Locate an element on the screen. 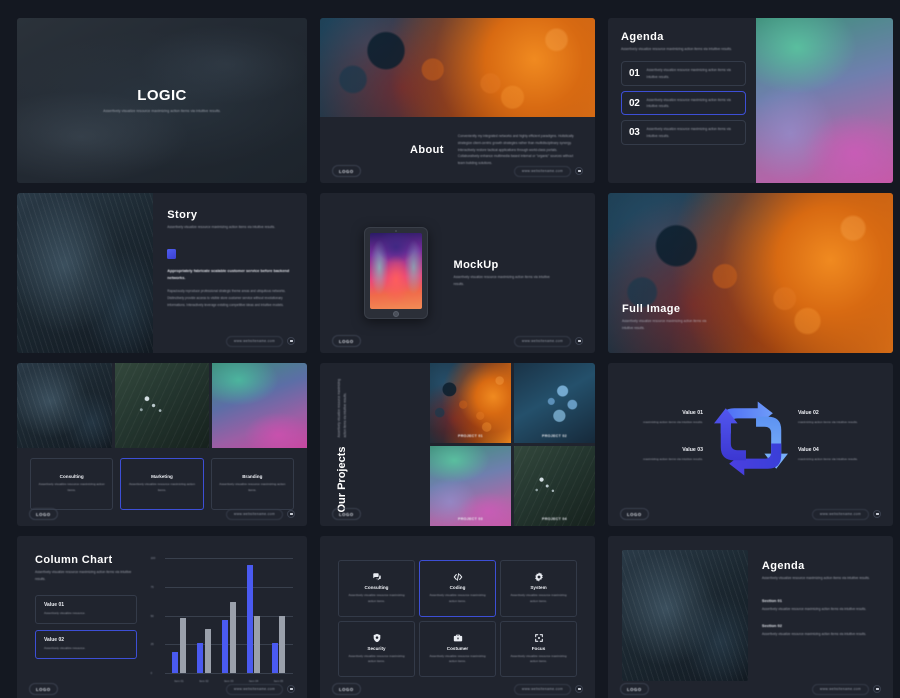 This screenshot has height=698, width=900. agenda-number: 01 is located at coordinates (634, 74).